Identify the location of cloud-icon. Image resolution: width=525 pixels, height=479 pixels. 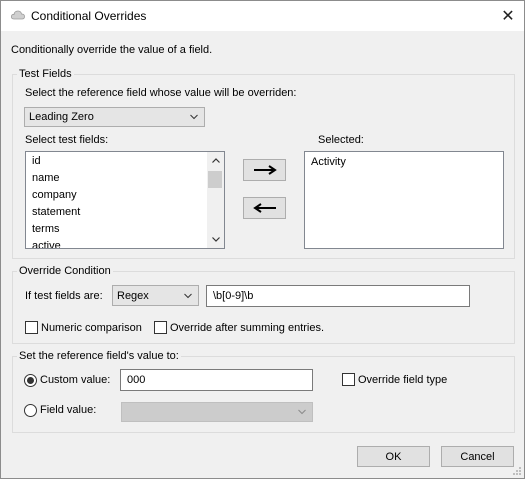
(18, 15).